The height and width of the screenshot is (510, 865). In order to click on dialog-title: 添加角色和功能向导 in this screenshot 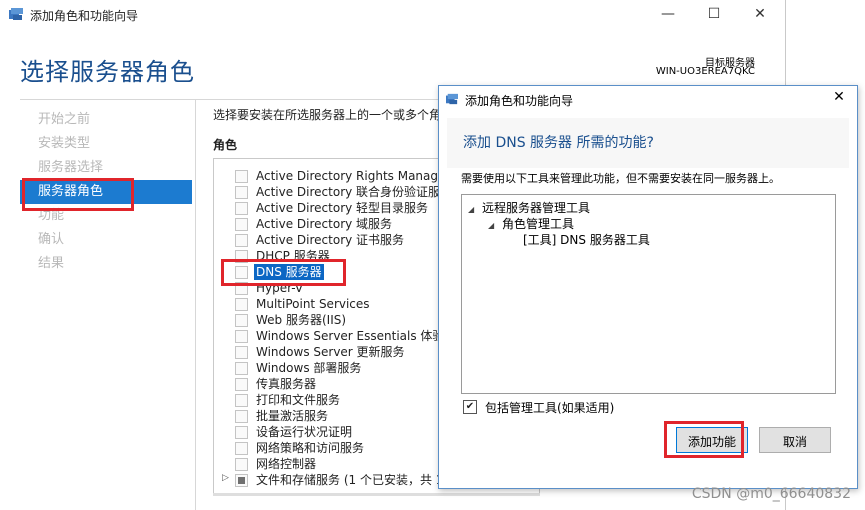, I will do `click(519, 101)`.